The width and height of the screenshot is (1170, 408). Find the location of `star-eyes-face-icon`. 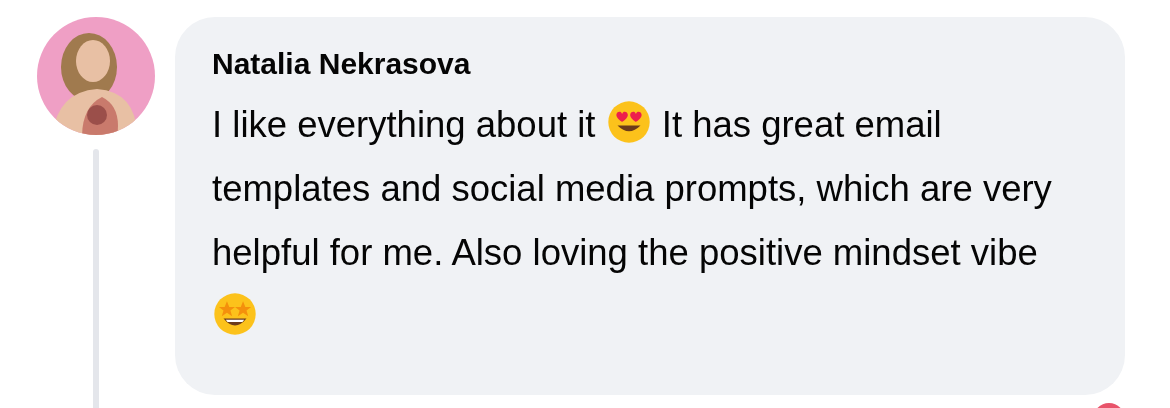

star-eyes-face-icon is located at coordinates (235, 314).